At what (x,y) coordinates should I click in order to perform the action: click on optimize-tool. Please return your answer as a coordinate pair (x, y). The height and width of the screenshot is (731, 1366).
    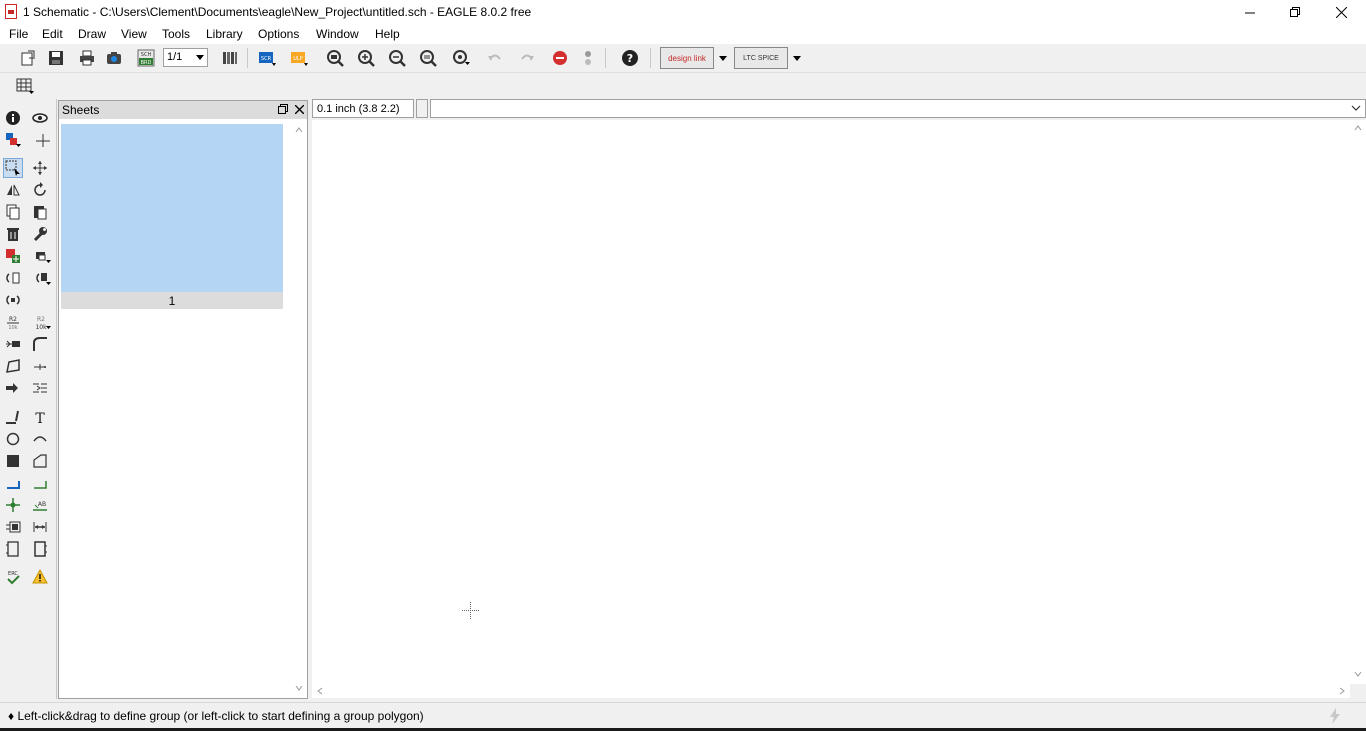
    Looking at the image, I should click on (40, 366).